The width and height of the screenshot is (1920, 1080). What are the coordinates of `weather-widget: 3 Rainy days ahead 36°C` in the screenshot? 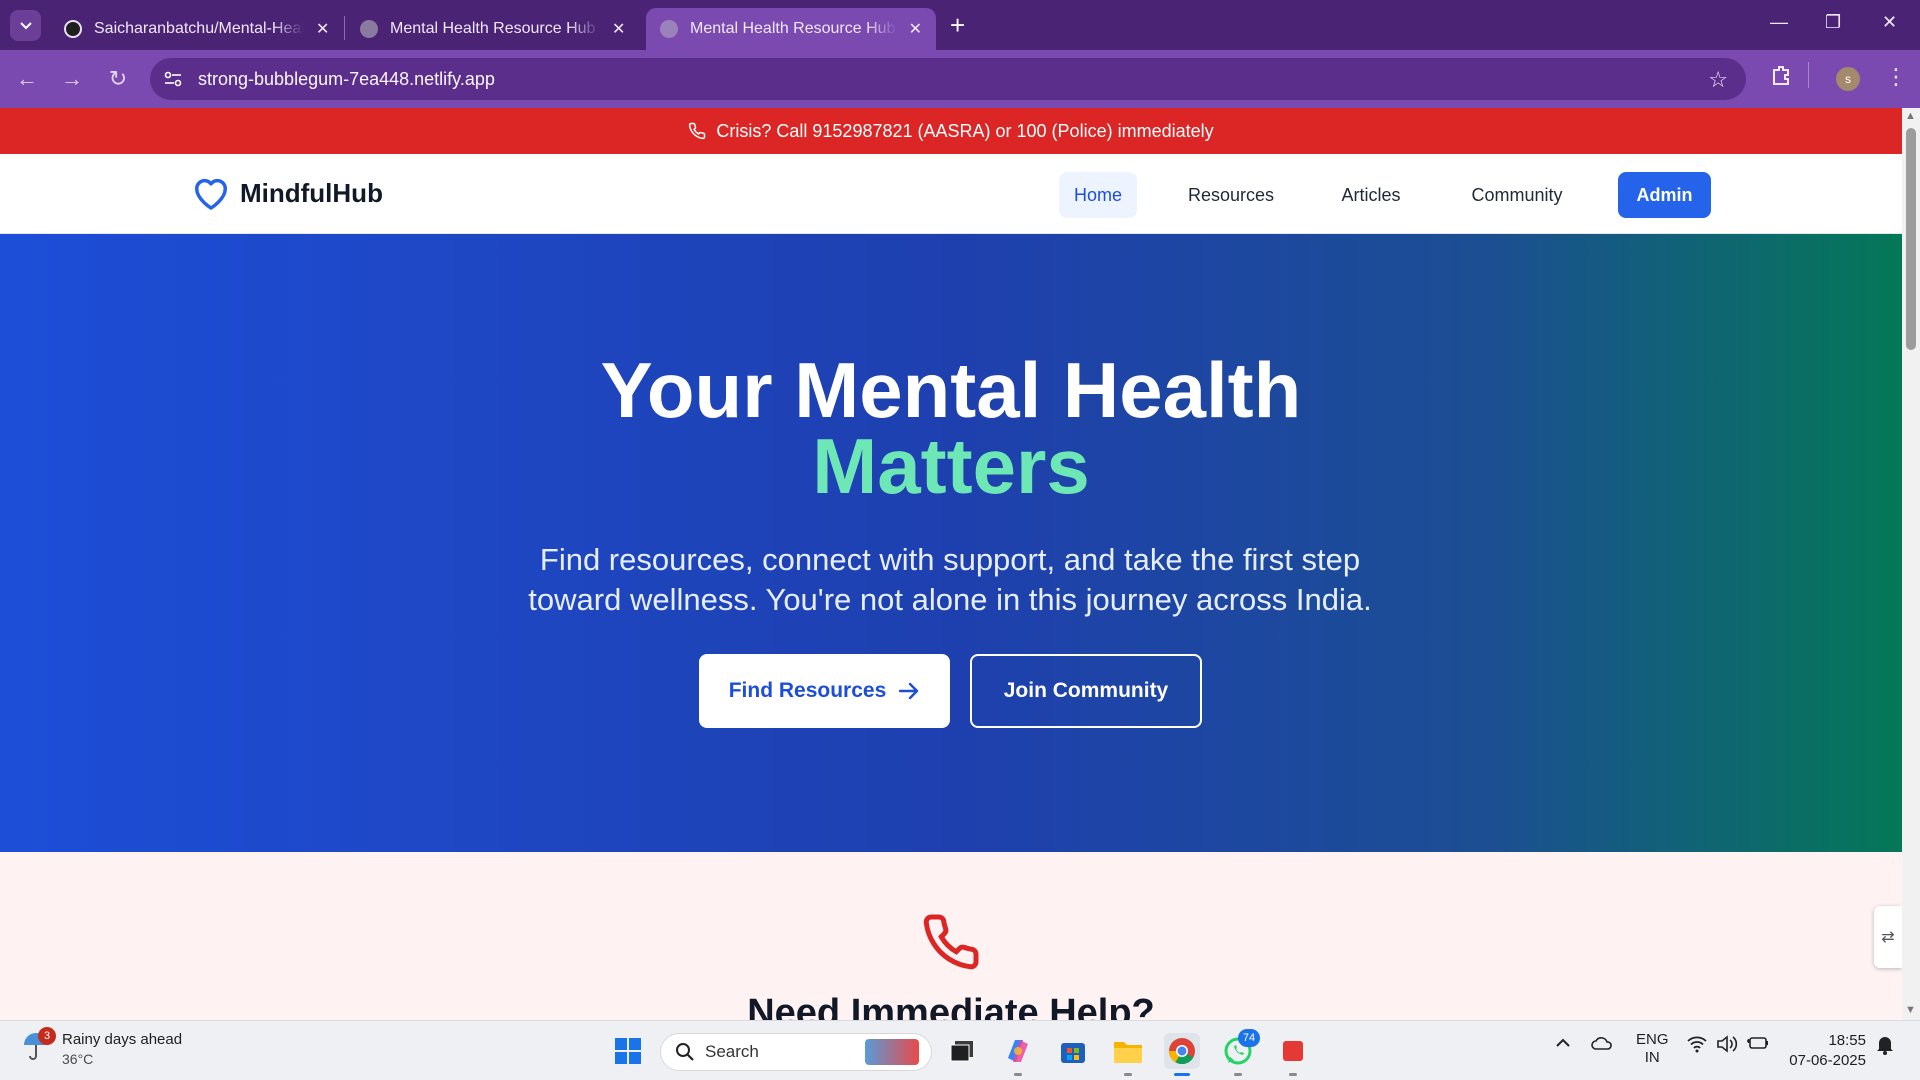 It's located at (102, 1047).